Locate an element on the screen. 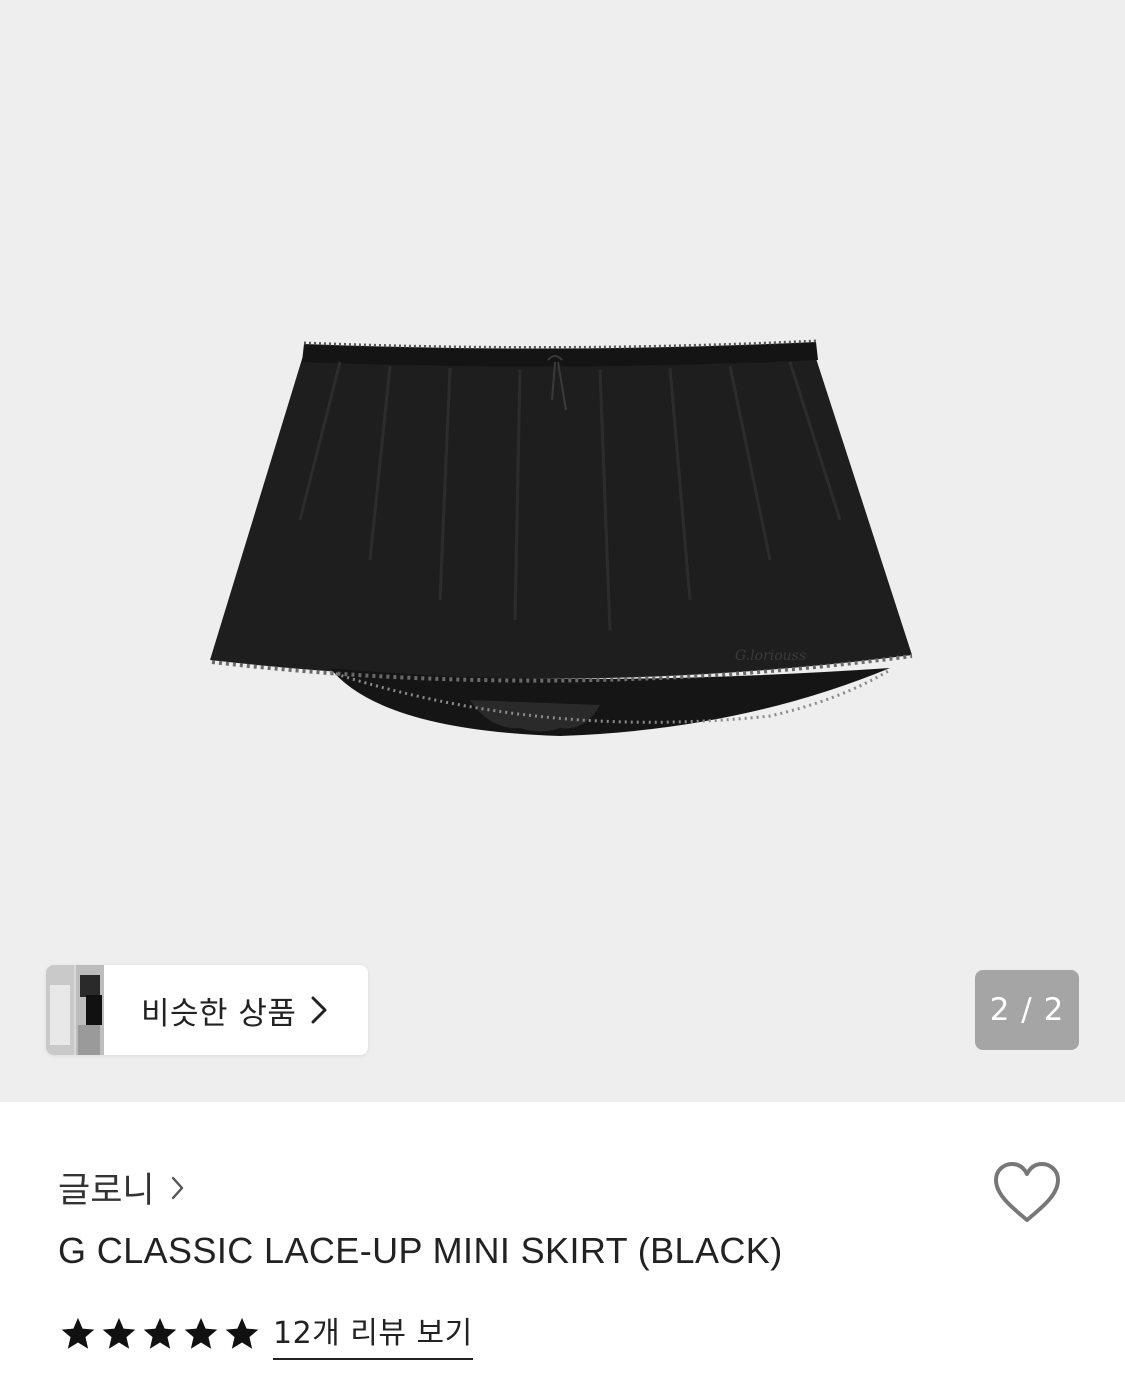  similar-products-button: 비슷한 상품 is located at coordinates (207, 1010).